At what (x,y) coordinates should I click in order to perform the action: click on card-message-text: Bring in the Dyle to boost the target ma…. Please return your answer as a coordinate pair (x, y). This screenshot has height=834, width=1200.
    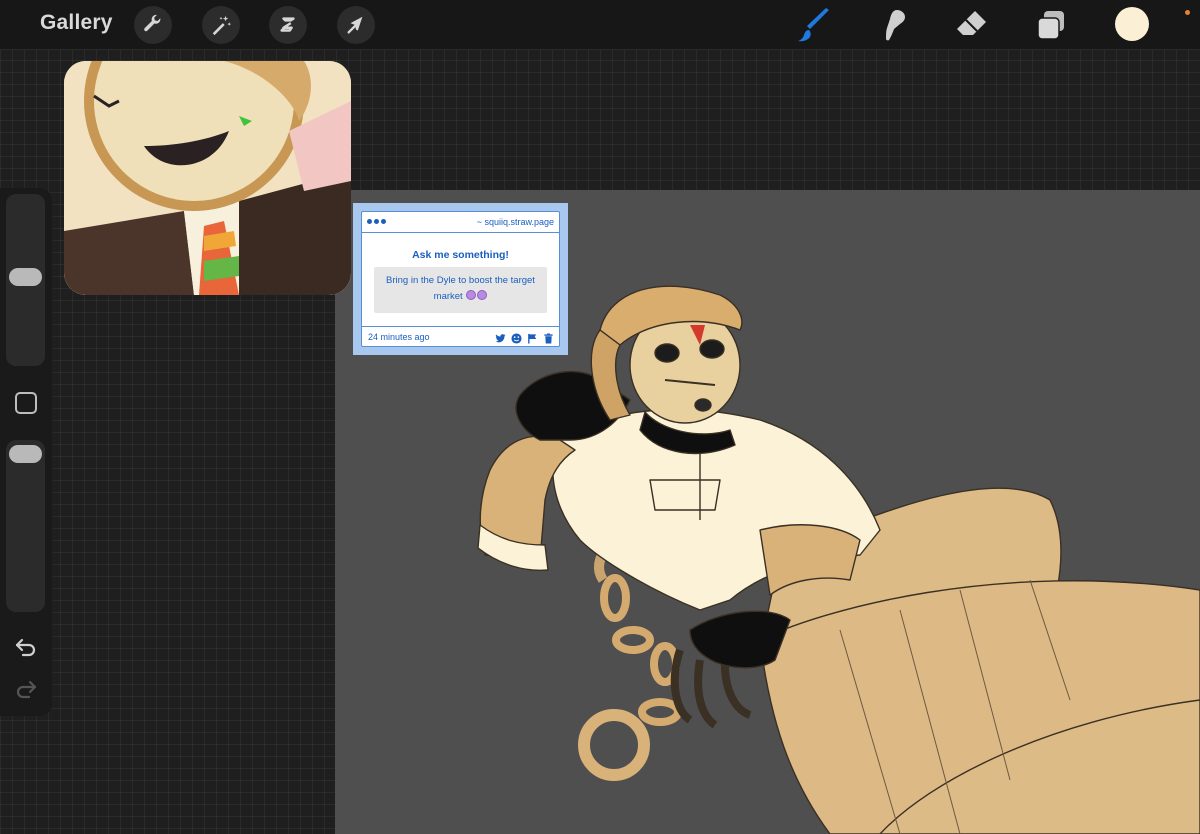
    Looking at the image, I should click on (460, 288).